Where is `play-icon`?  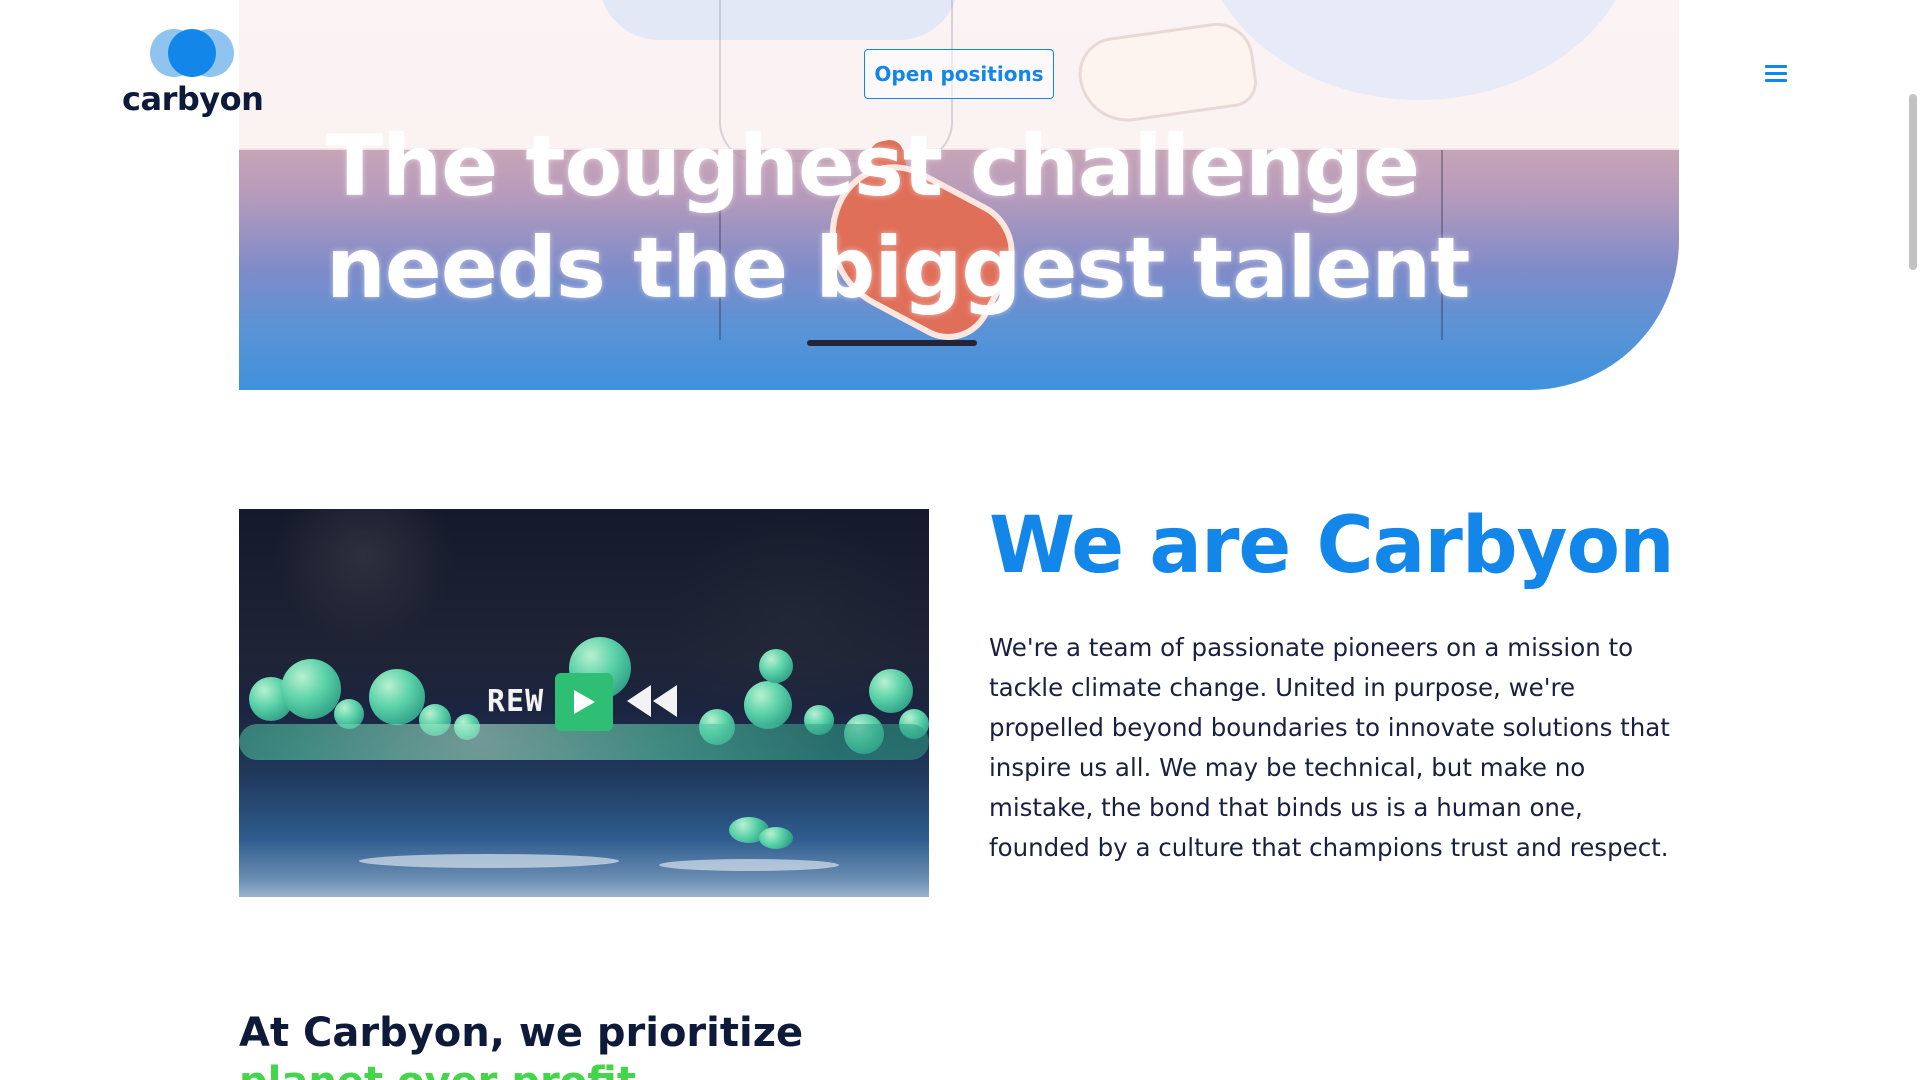
play-icon is located at coordinates (584, 702).